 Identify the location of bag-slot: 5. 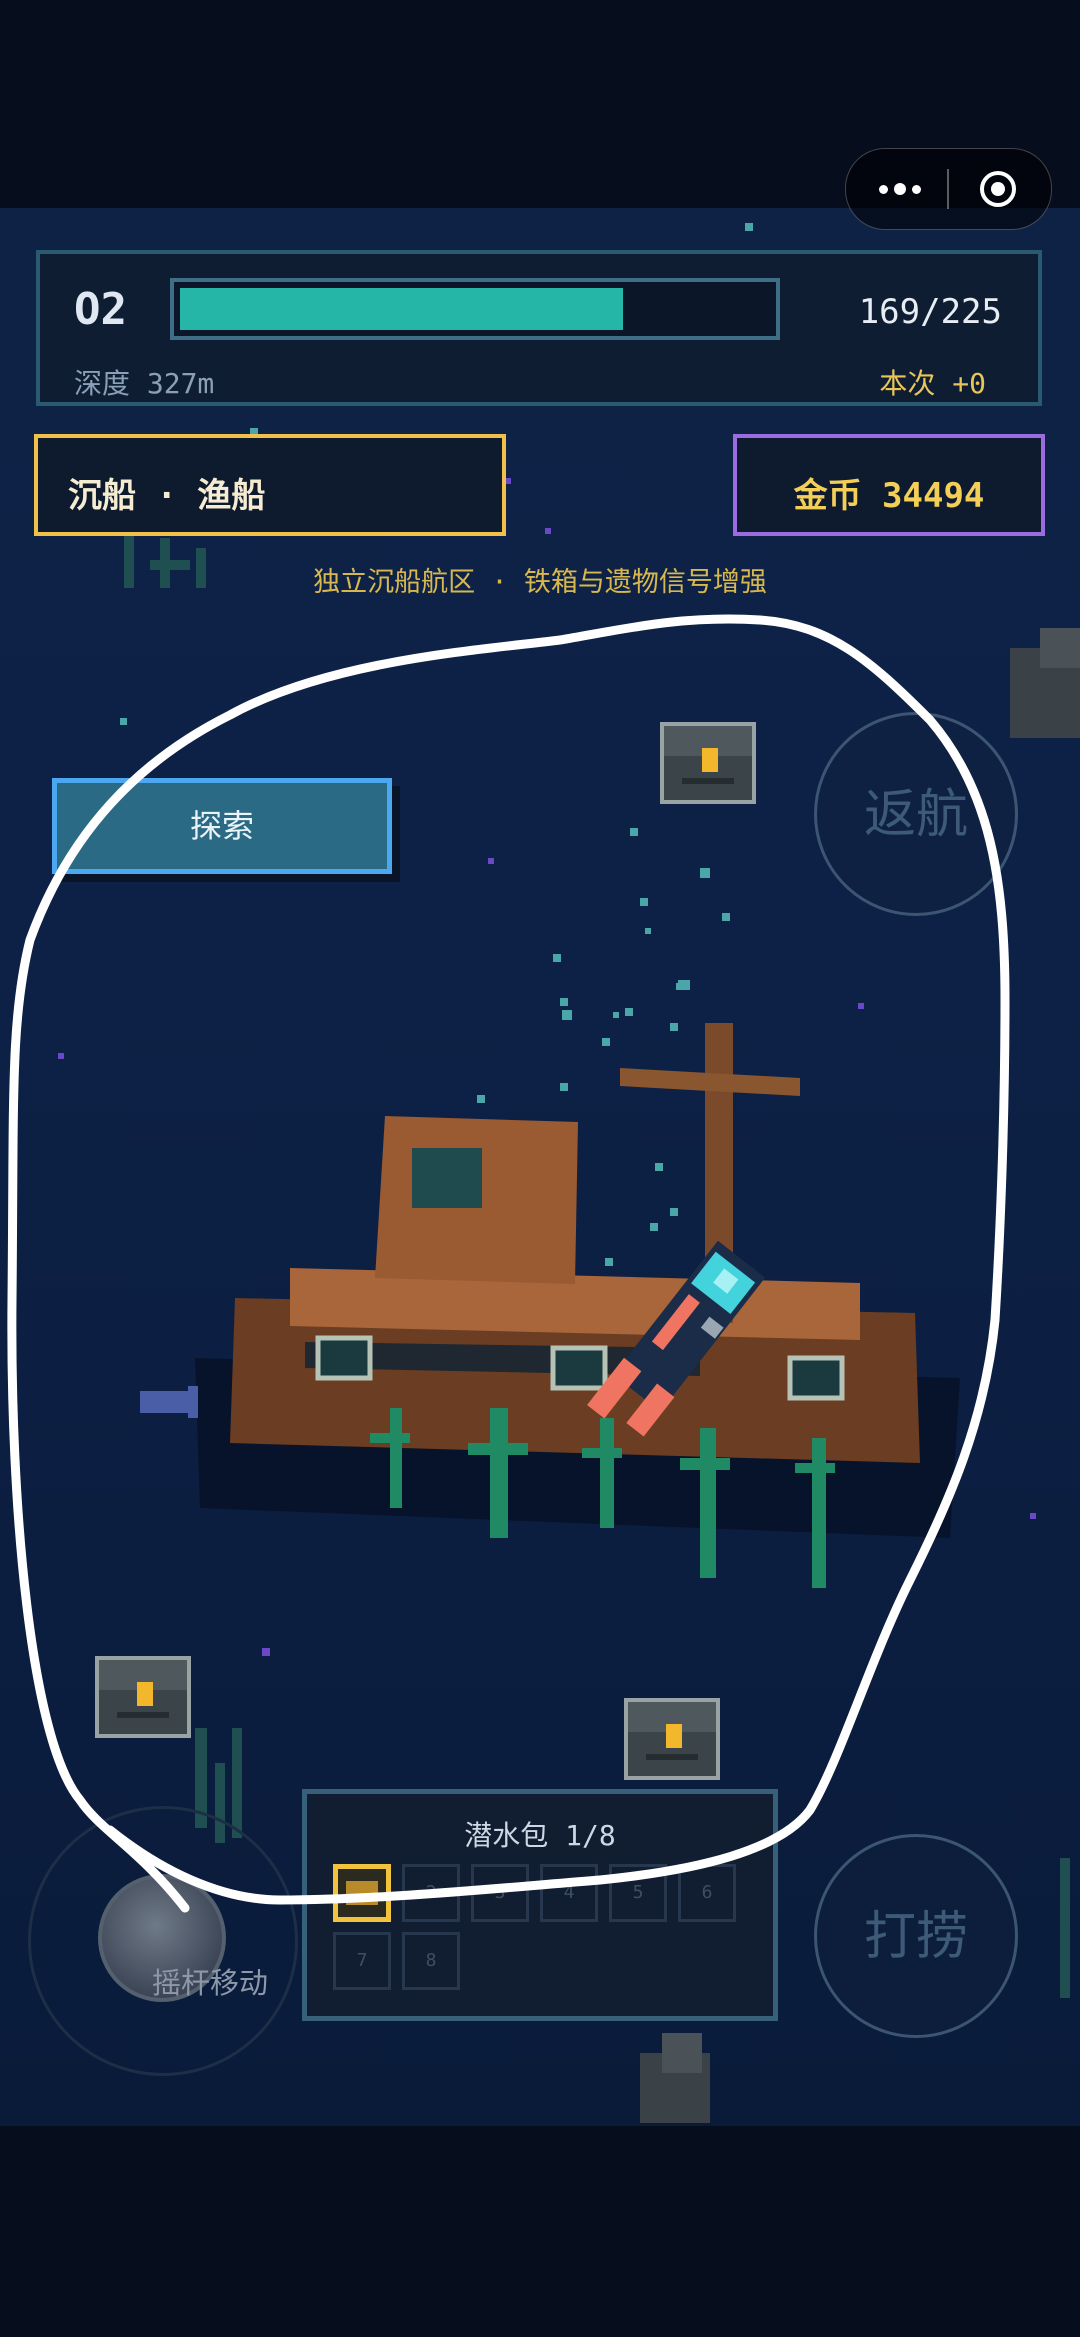
(638, 1893).